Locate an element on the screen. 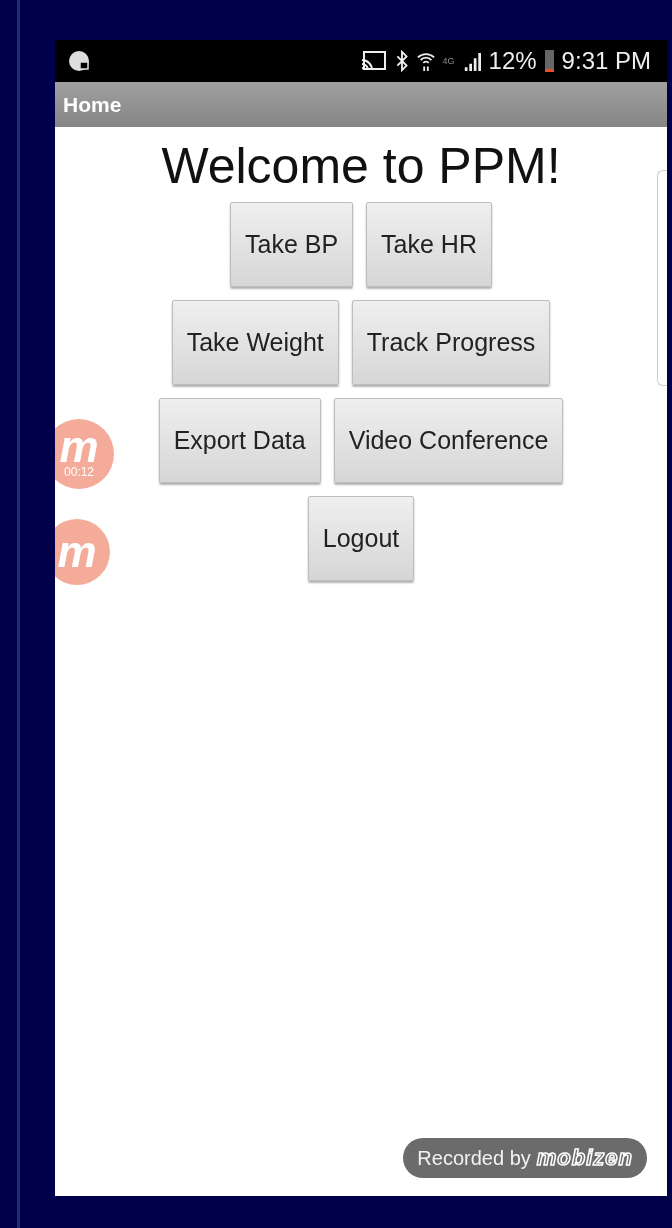 This screenshot has width=672, height=1228. menu-button: Take HR is located at coordinates (429, 244).